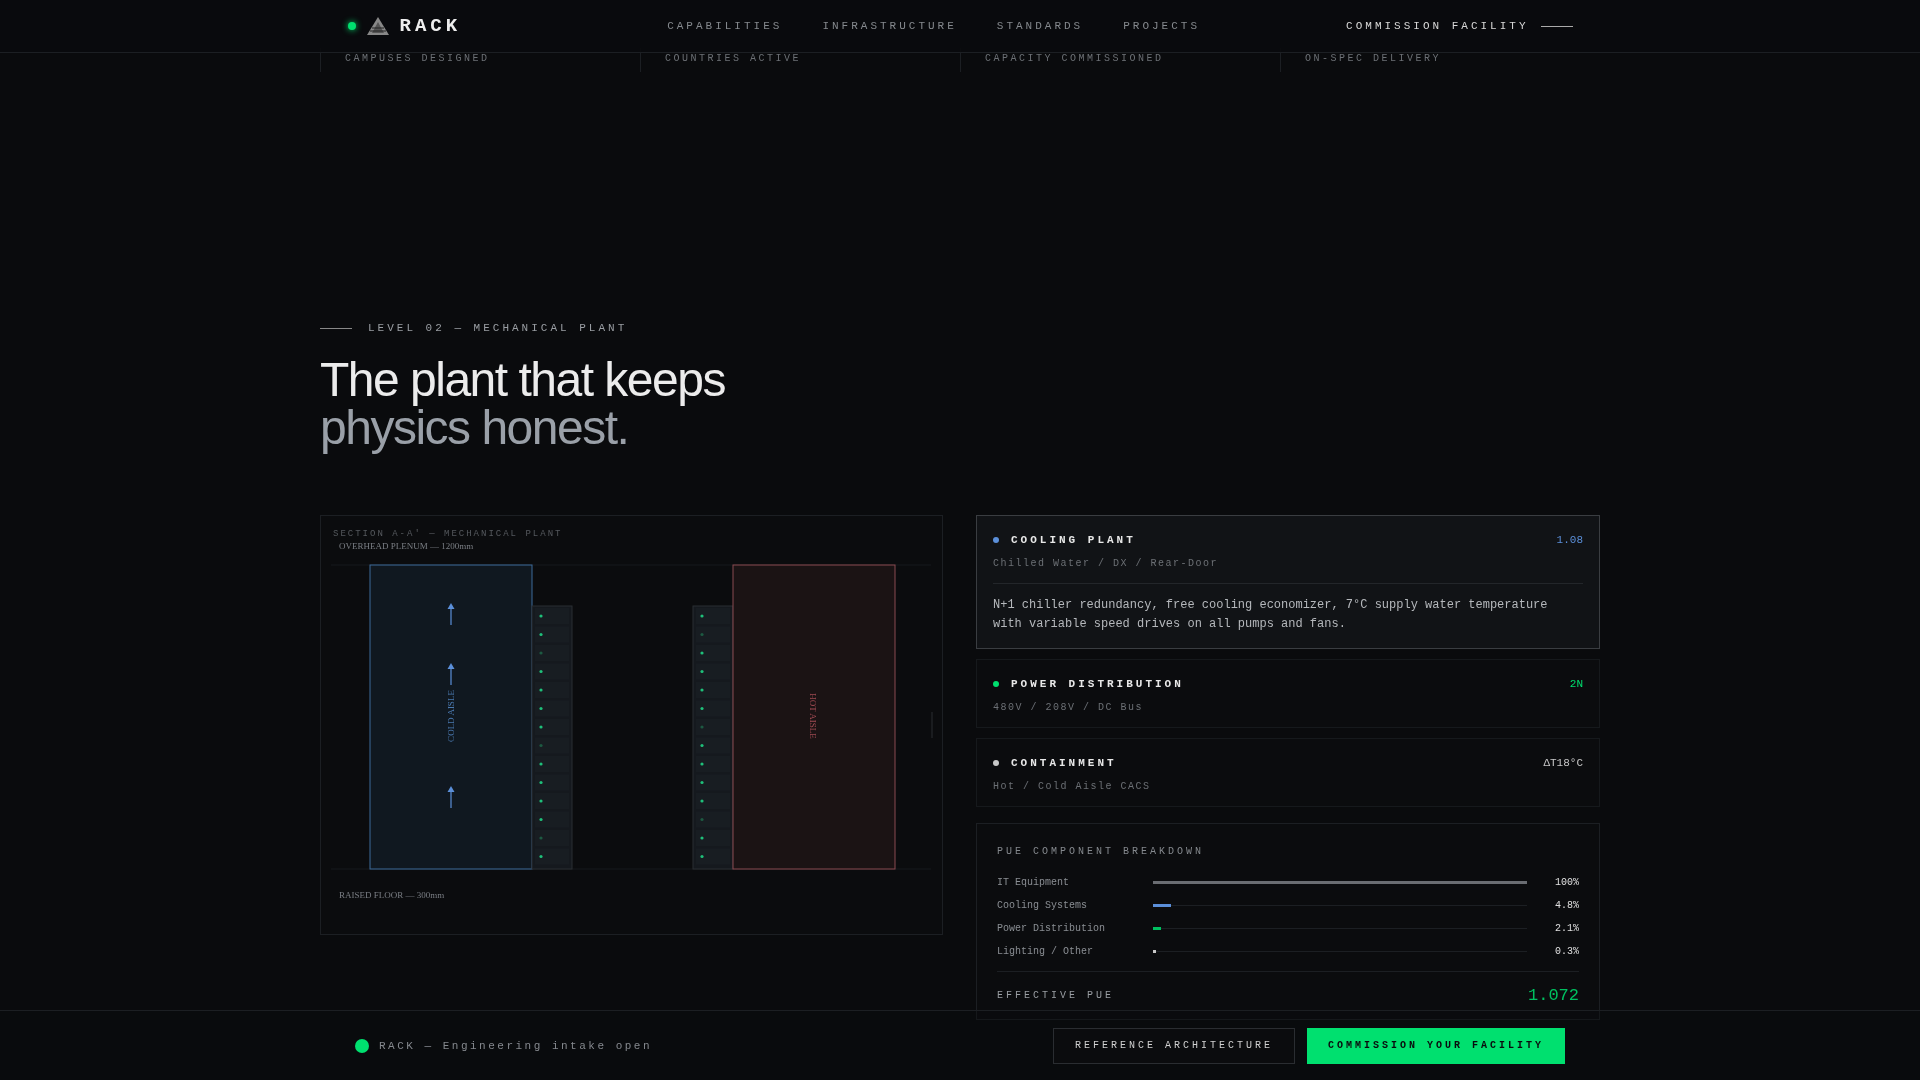  What do you see at coordinates (1074, 540) in the screenshot?
I see `system-name: COOLING PLANT` at bounding box center [1074, 540].